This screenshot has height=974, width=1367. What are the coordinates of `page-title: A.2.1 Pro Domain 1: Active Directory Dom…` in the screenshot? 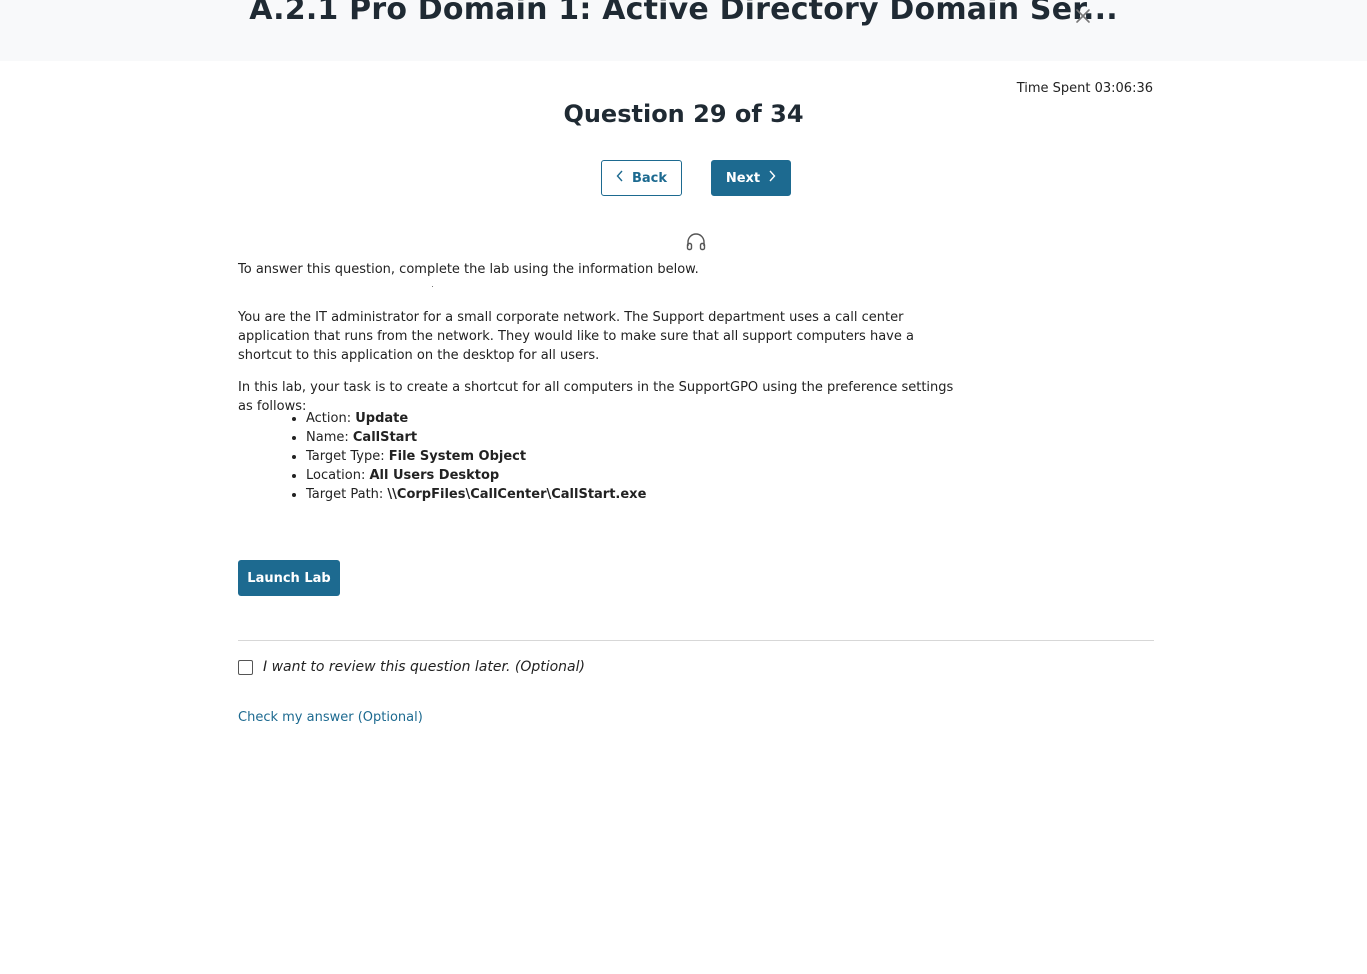 It's located at (683, 13).